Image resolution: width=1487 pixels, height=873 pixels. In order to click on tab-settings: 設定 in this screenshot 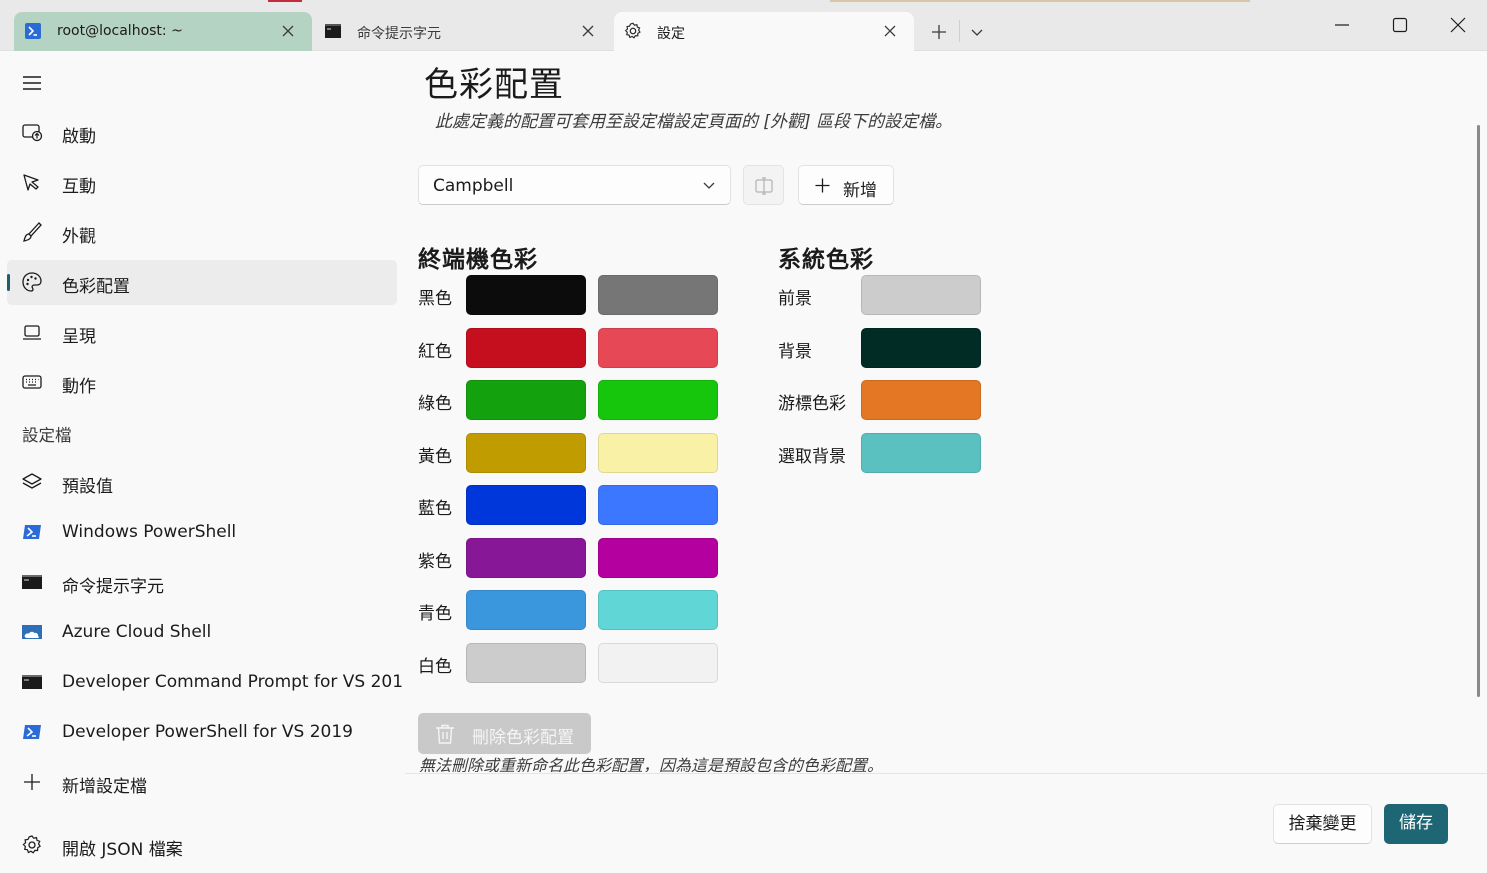, I will do `click(764, 31)`.